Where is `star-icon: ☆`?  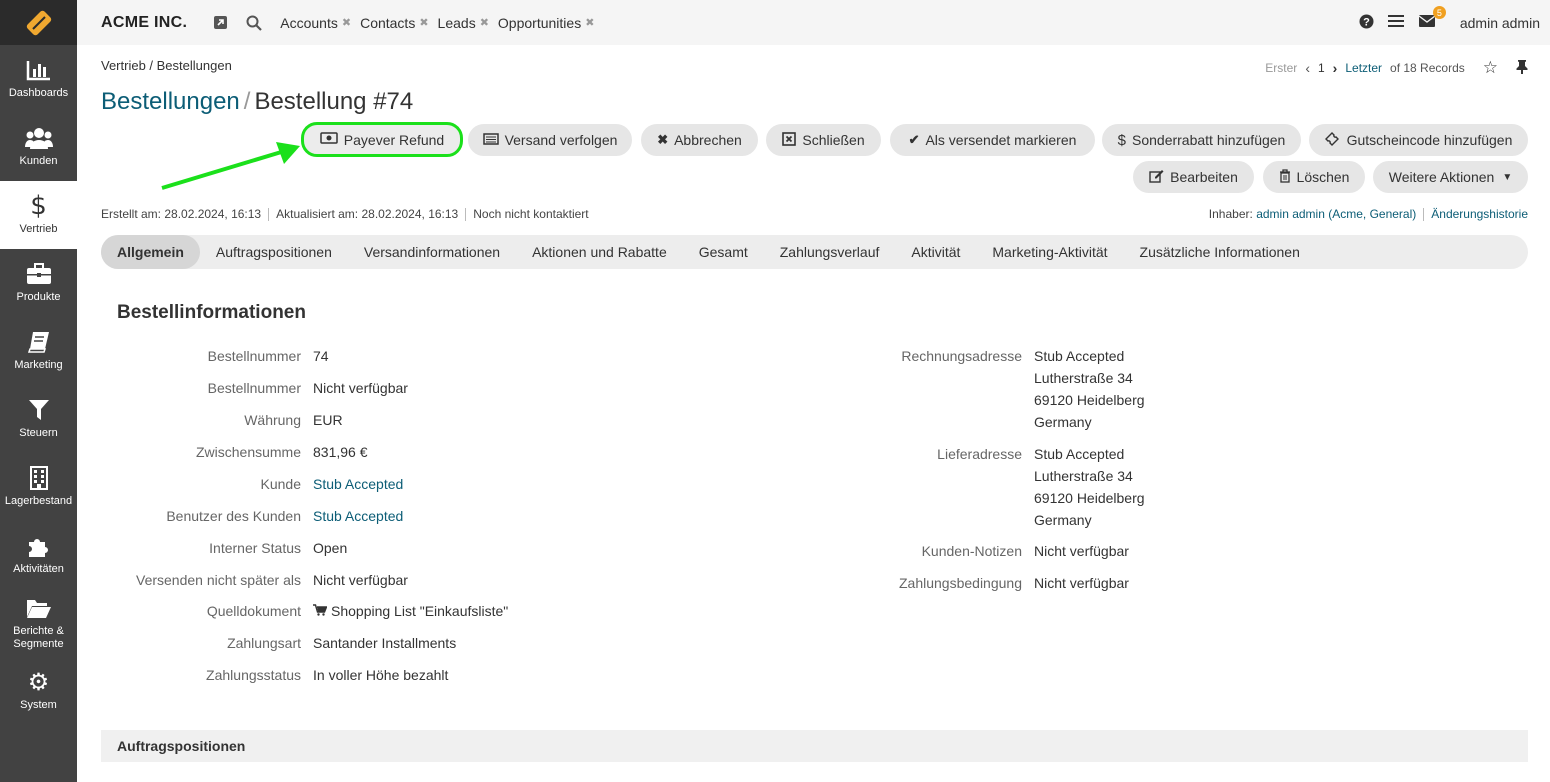 star-icon: ☆ is located at coordinates (1490, 68).